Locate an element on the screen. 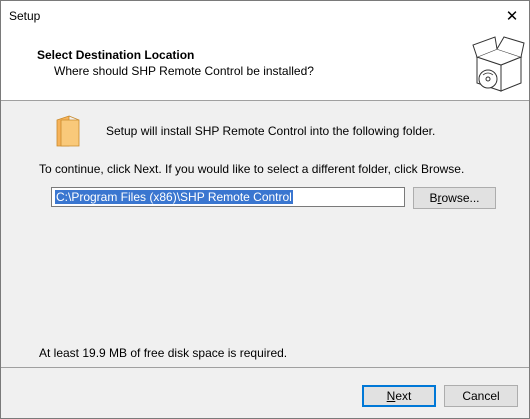 This screenshot has height=419, width=530. window-title: Setup is located at coordinates (25, 16).